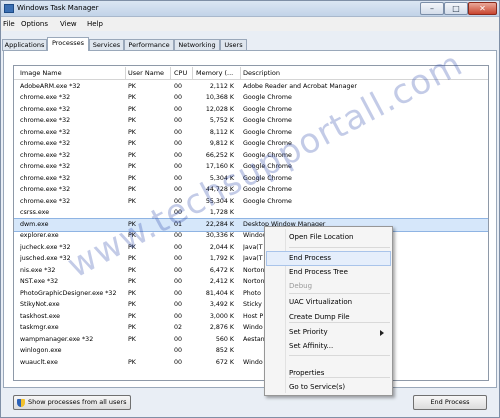 The width and height of the screenshot is (500, 418). What do you see at coordinates (224, 362) in the screenshot?
I see `memory-cell: 672 K` at bounding box center [224, 362].